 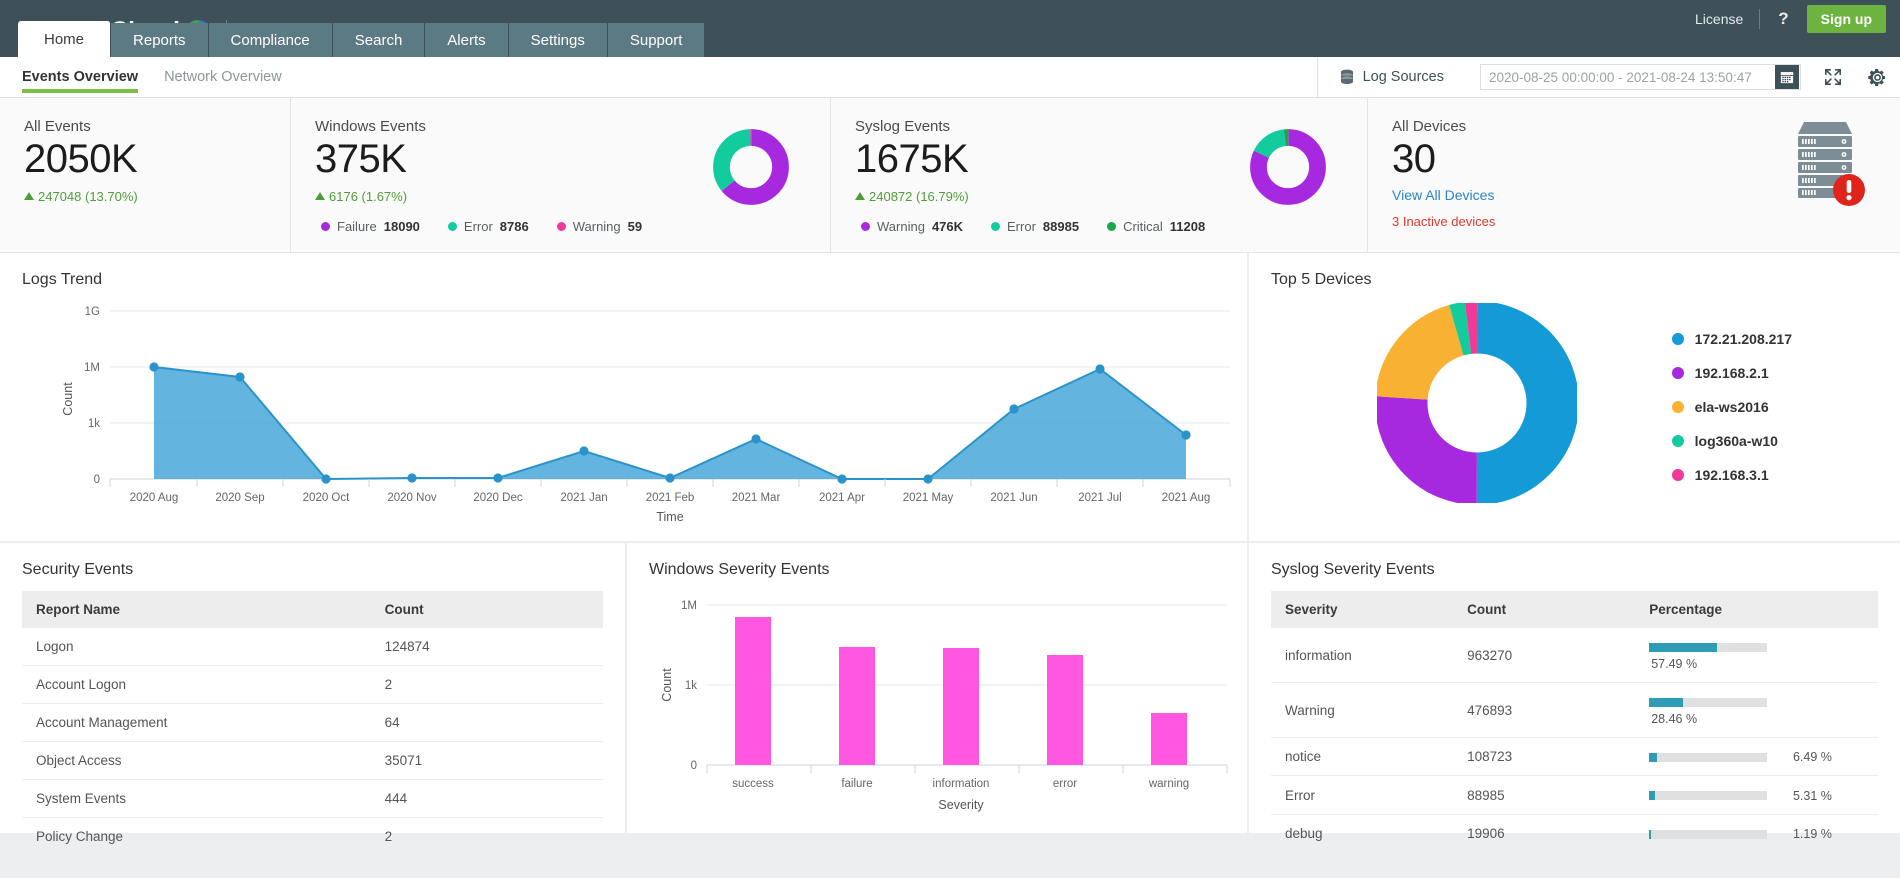 I want to click on tab-alerts: Alerts, so click(x=467, y=40).